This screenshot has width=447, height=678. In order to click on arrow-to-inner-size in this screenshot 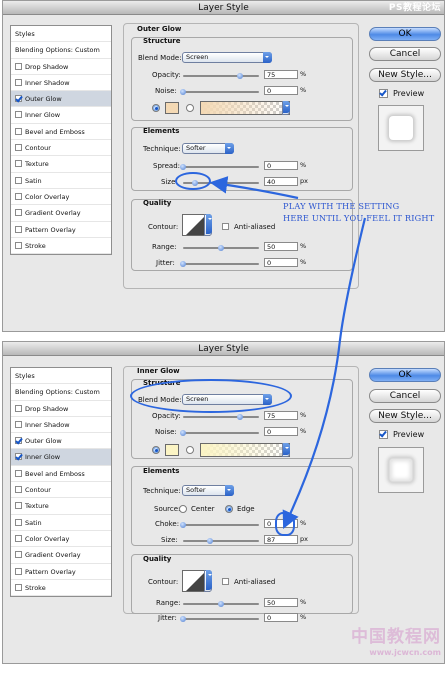, I will do `click(324, 373)`.